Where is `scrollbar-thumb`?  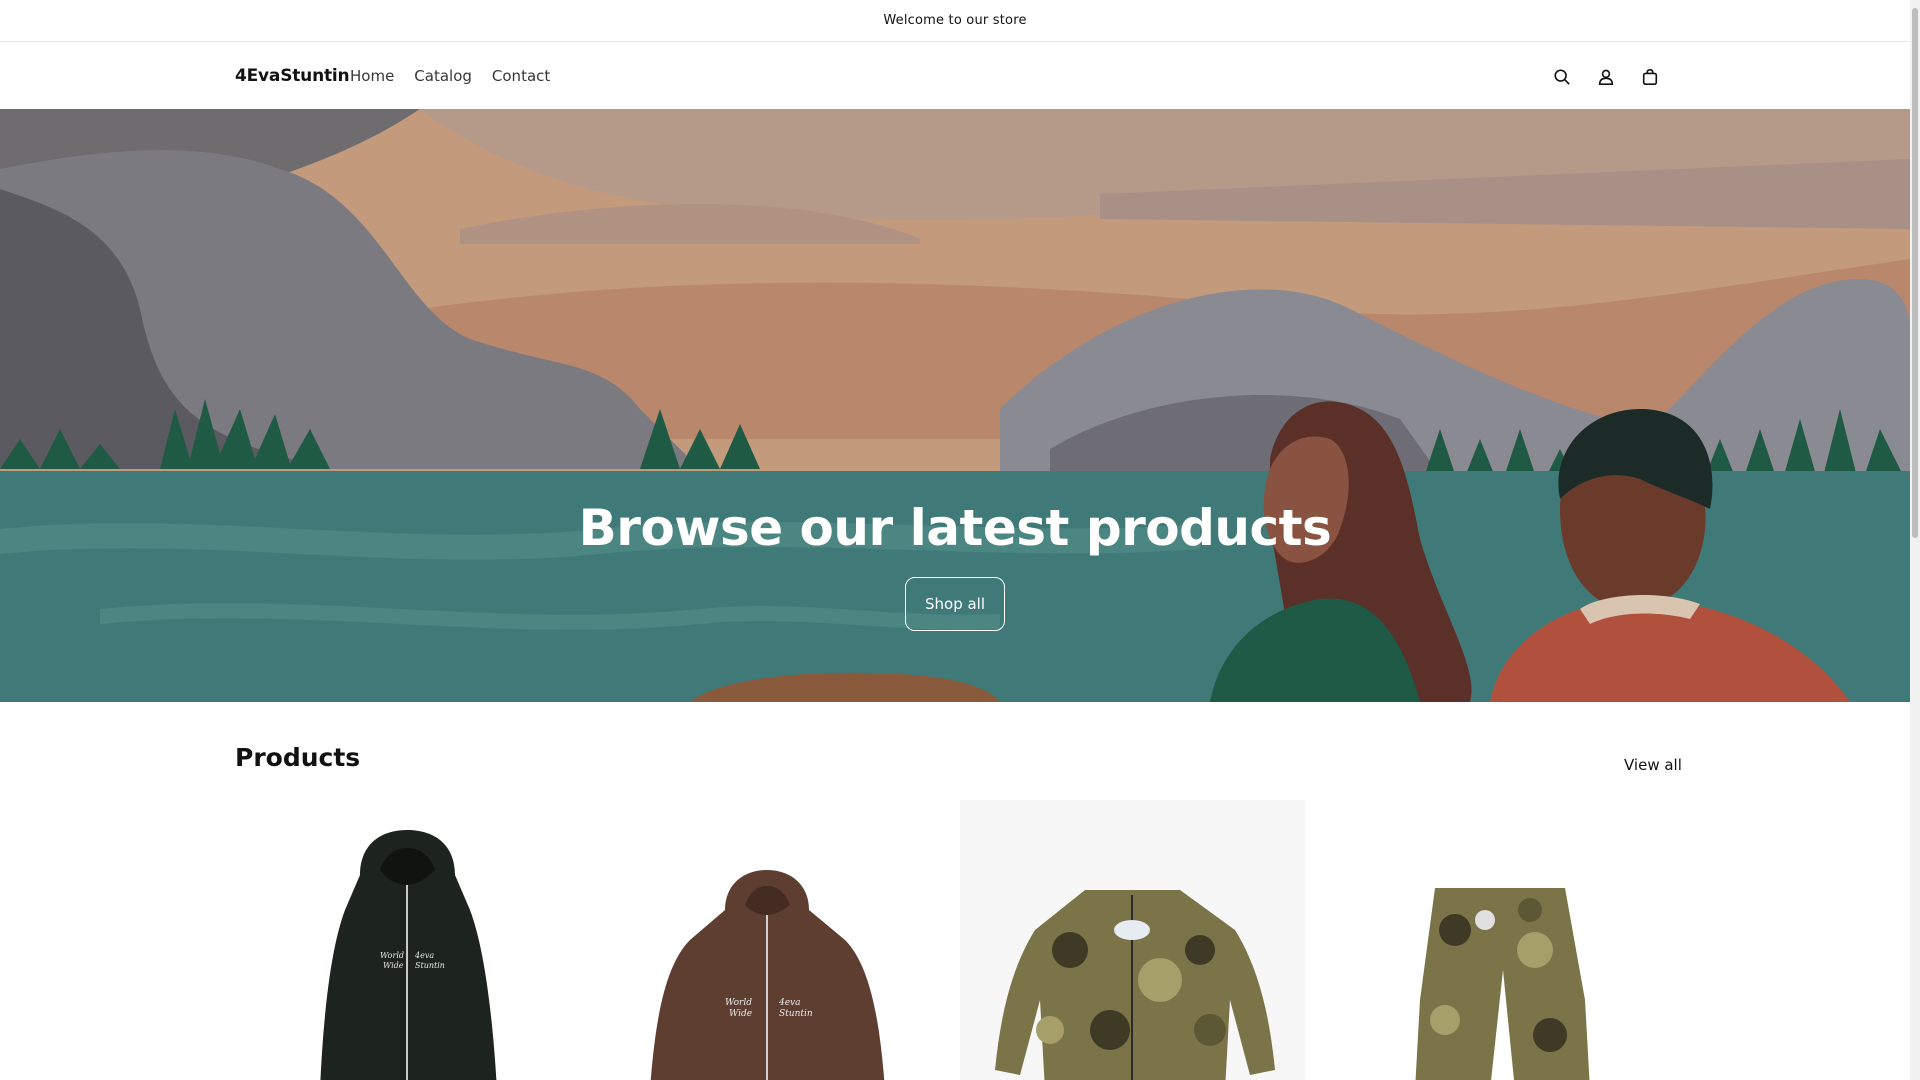 scrollbar-thumb is located at coordinates (1915, 273).